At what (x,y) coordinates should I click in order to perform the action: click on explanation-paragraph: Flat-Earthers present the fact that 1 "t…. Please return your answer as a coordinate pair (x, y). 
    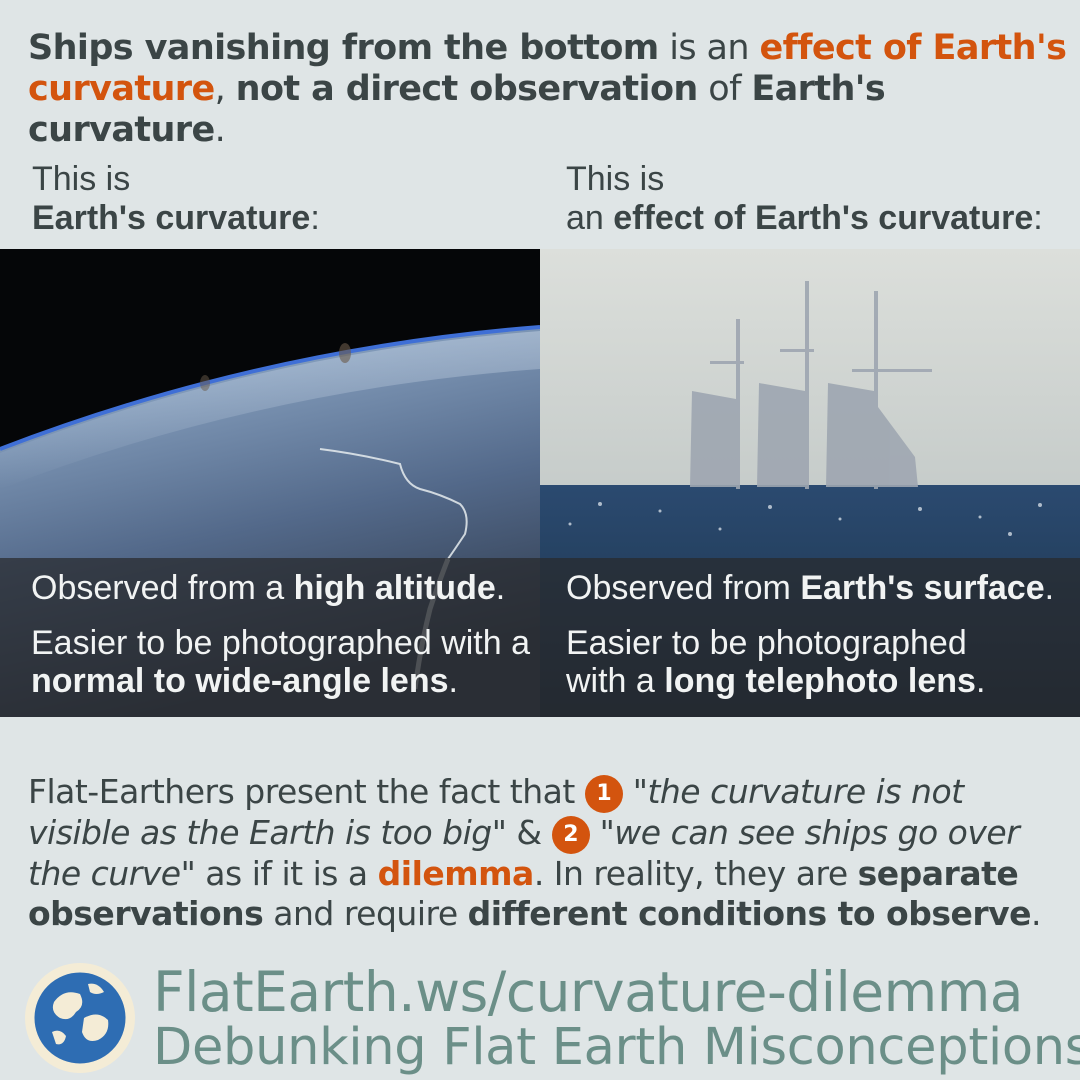
    Looking at the image, I should click on (548, 853).